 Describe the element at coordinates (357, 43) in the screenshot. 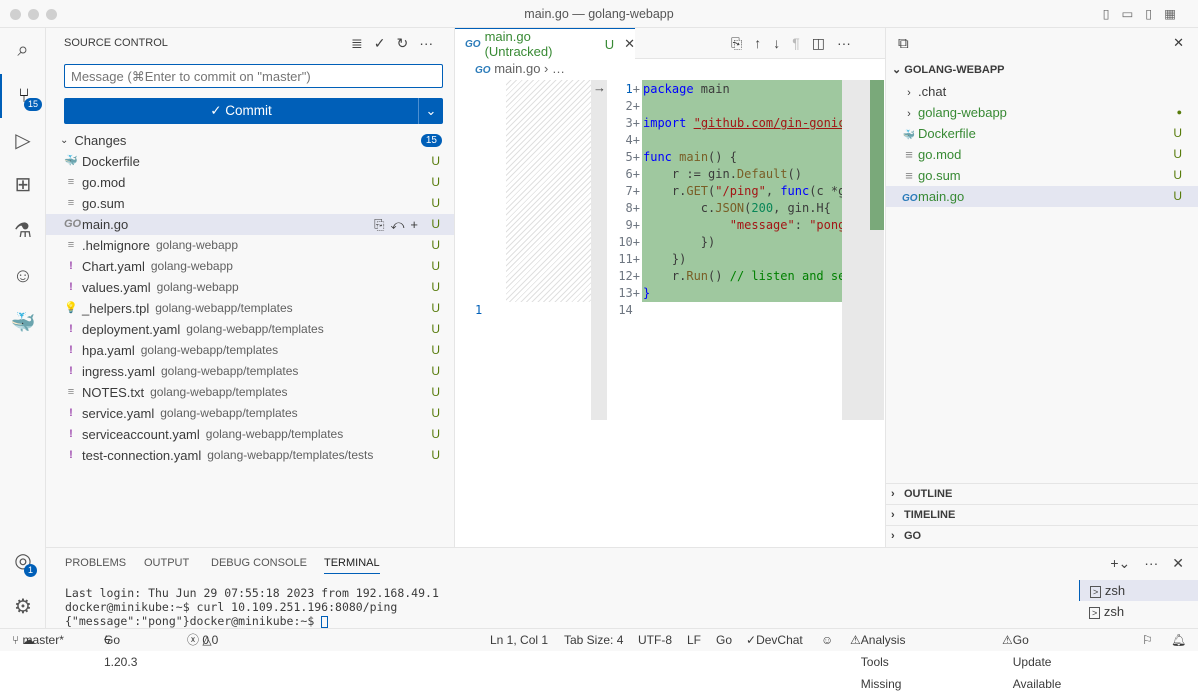

I see `view-as-list-icon: ≣` at that location.